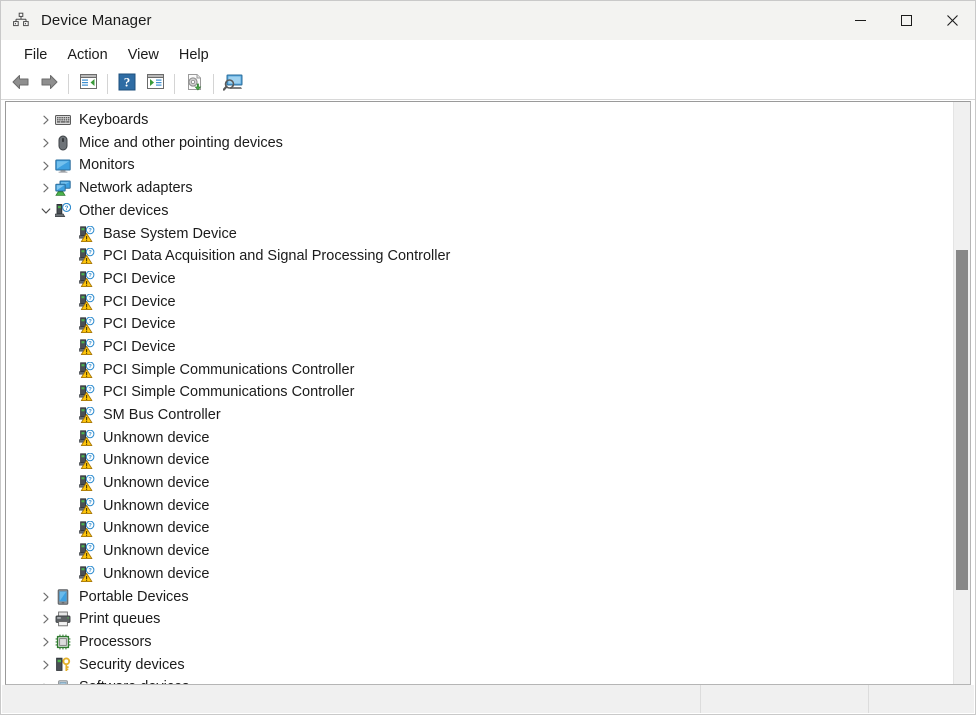 The height and width of the screenshot is (715, 976). I want to click on device-tree-row: Software devices, so click(480, 680).